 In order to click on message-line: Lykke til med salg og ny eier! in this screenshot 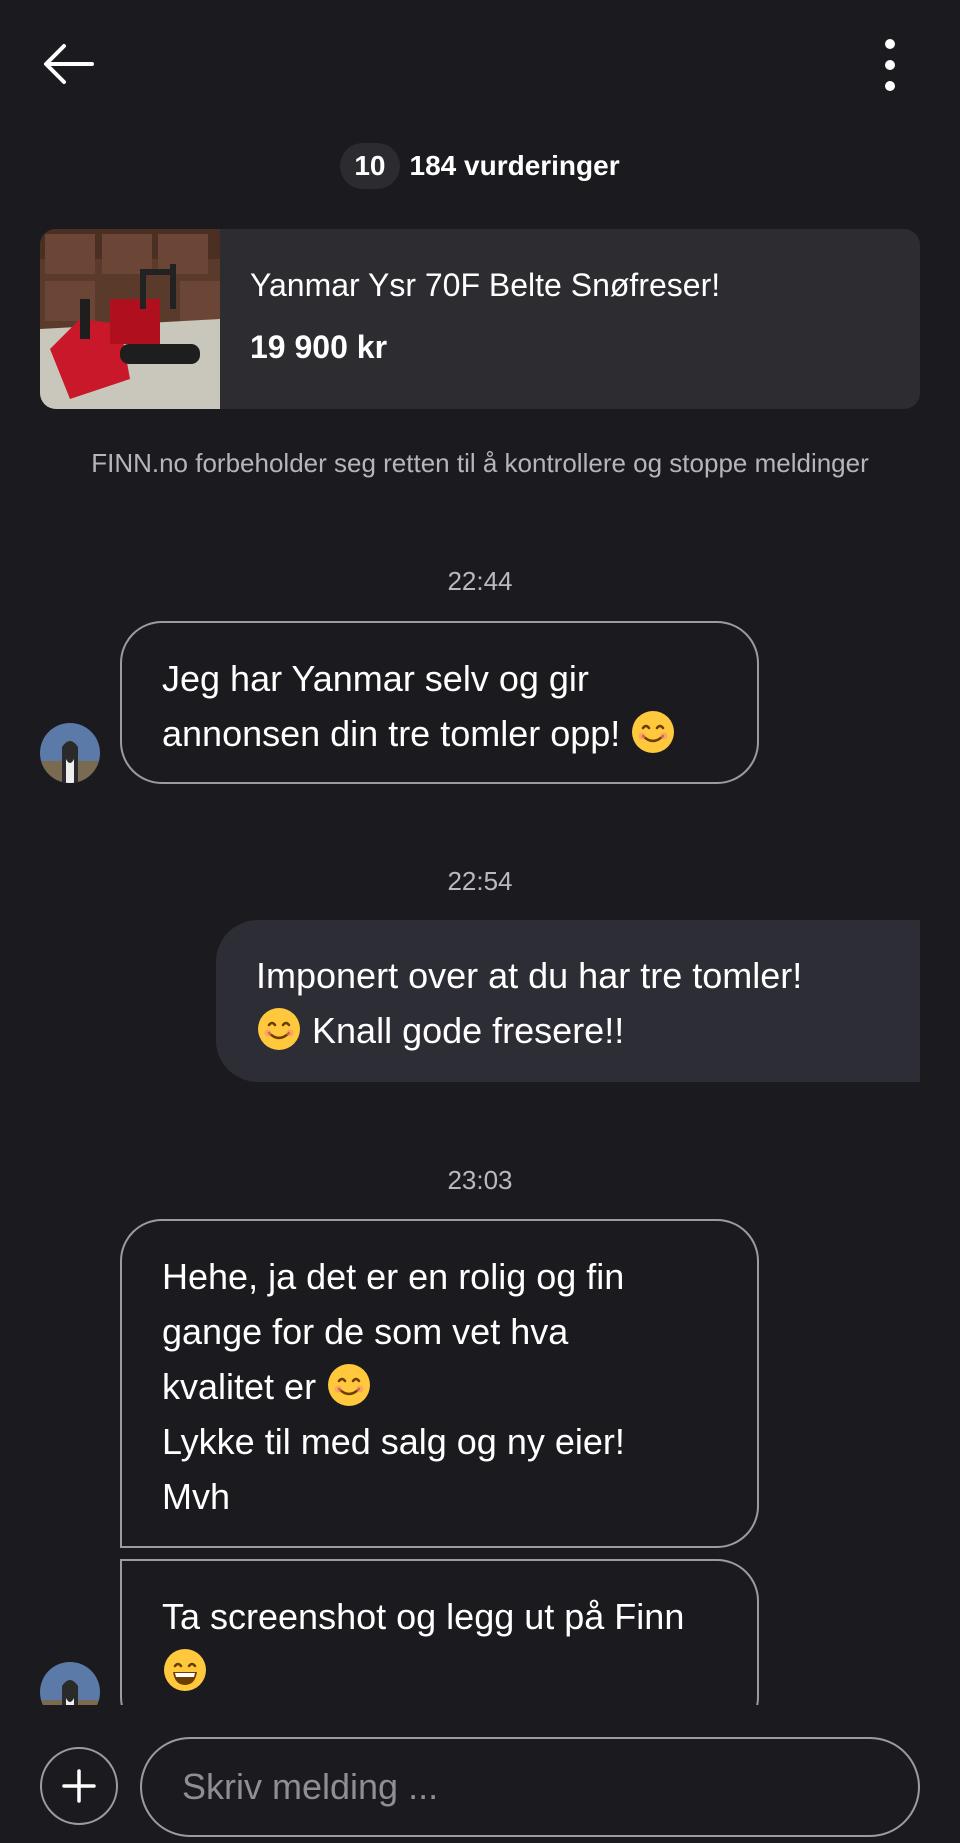, I will do `click(393, 1441)`.